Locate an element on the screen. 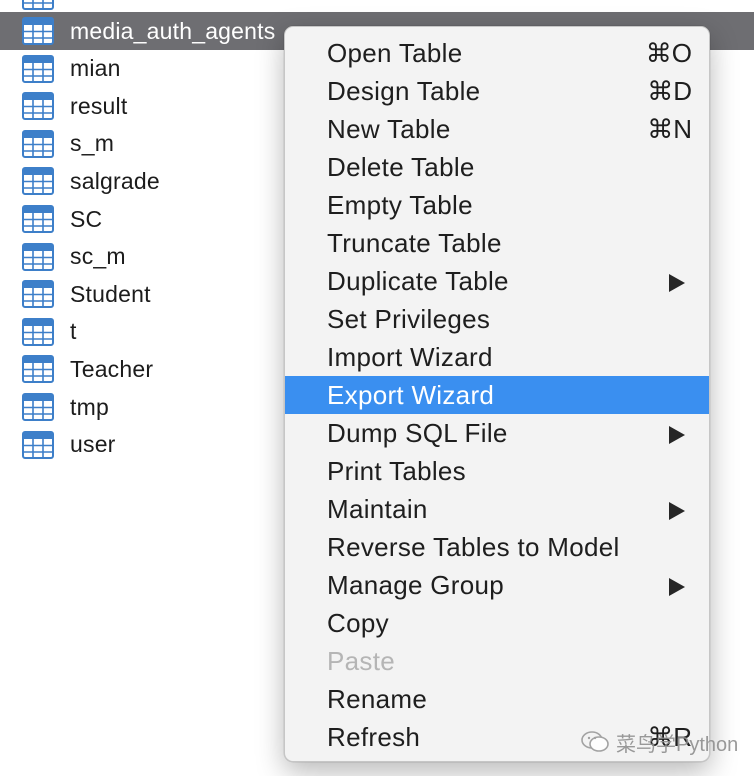 Image resolution: width=754 pixels, height=776 pixels. table-name: s_m is located at coordinates (92, 143).